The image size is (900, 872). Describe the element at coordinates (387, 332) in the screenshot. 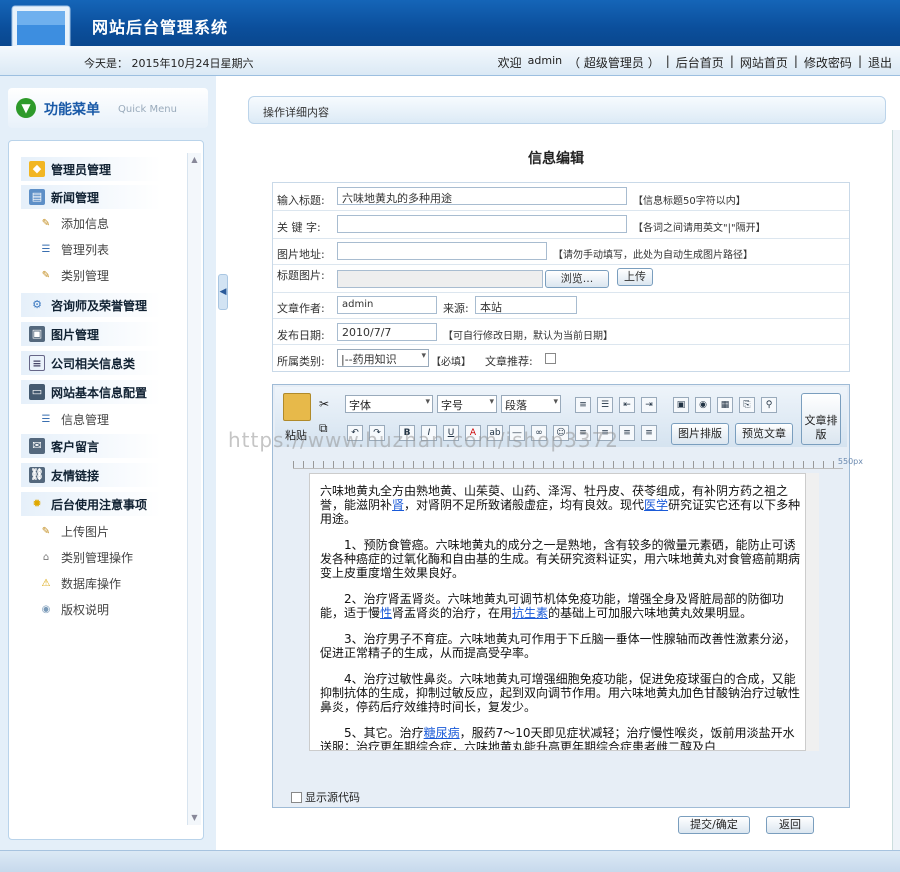

I see `date-input: 2010/7/7` at that location.